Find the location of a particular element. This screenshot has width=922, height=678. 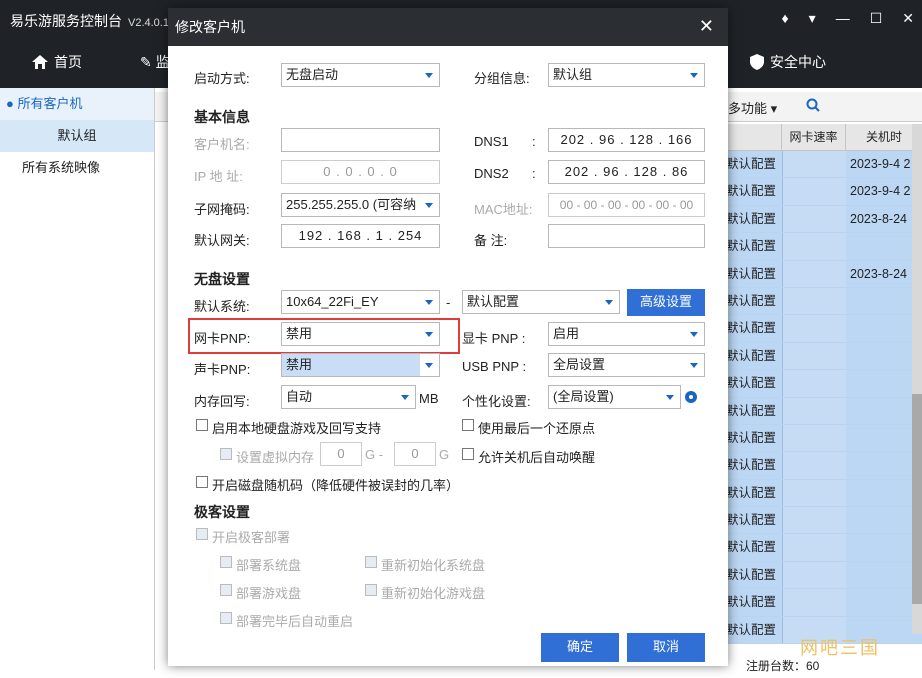

mac-label: MAC地址: is located at coordinates (503, 209).